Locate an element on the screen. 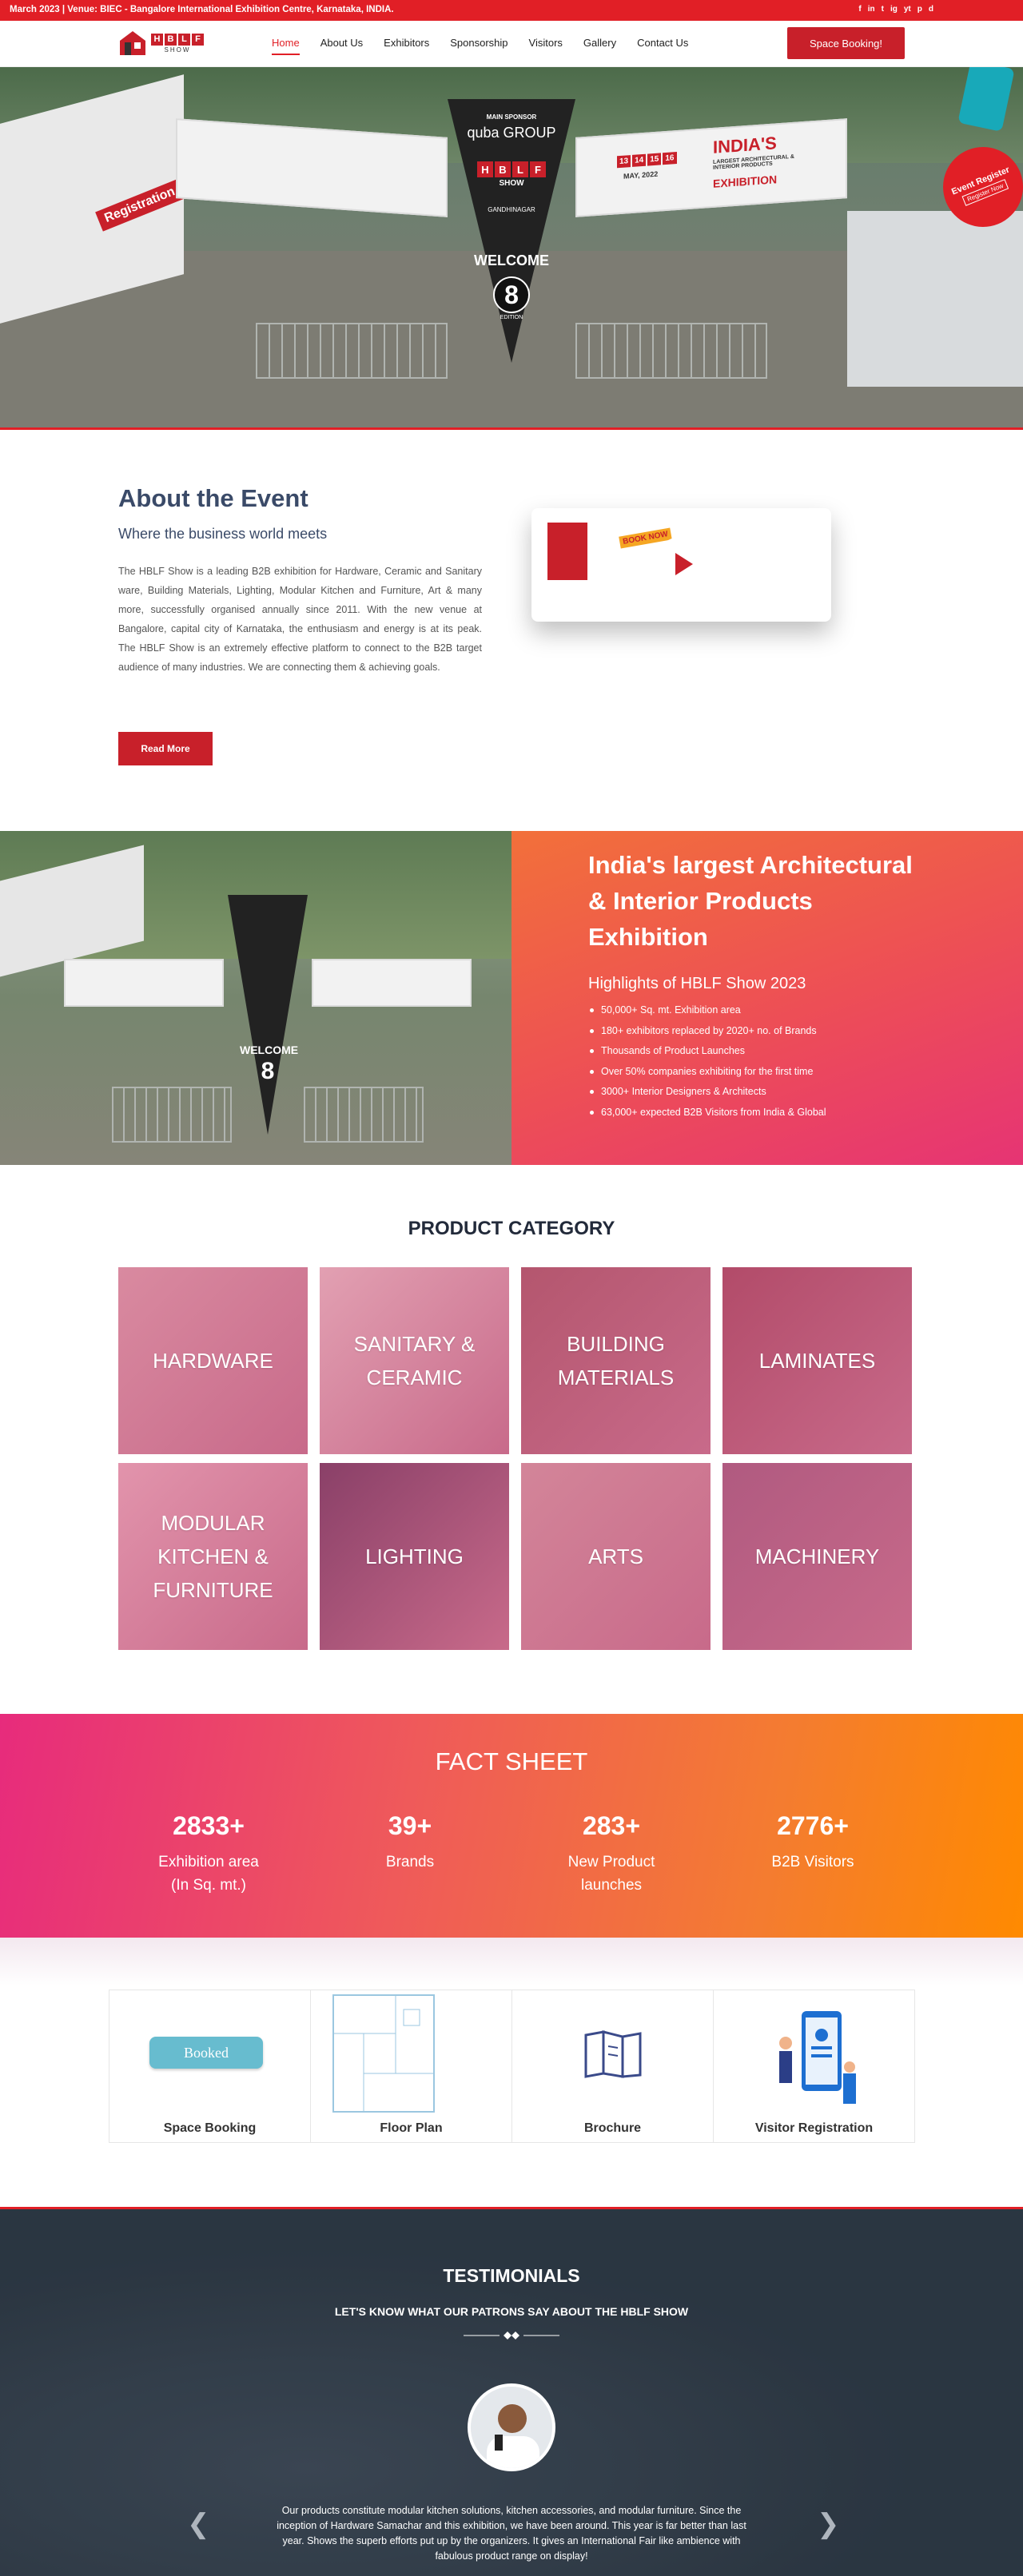 This screenshot has width=1023, height=2576. fact-label: Exhibition area is located at coordinates (208, 1862).